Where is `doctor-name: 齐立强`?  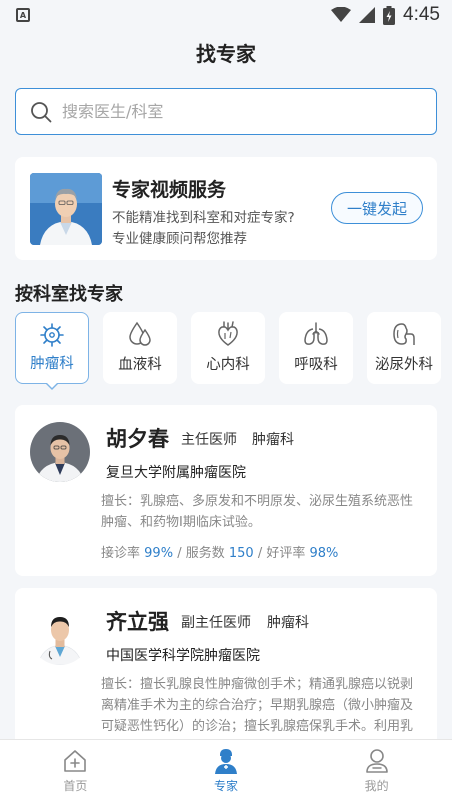 doctor-name: 齐立强 is located at coordinates (137, 622).